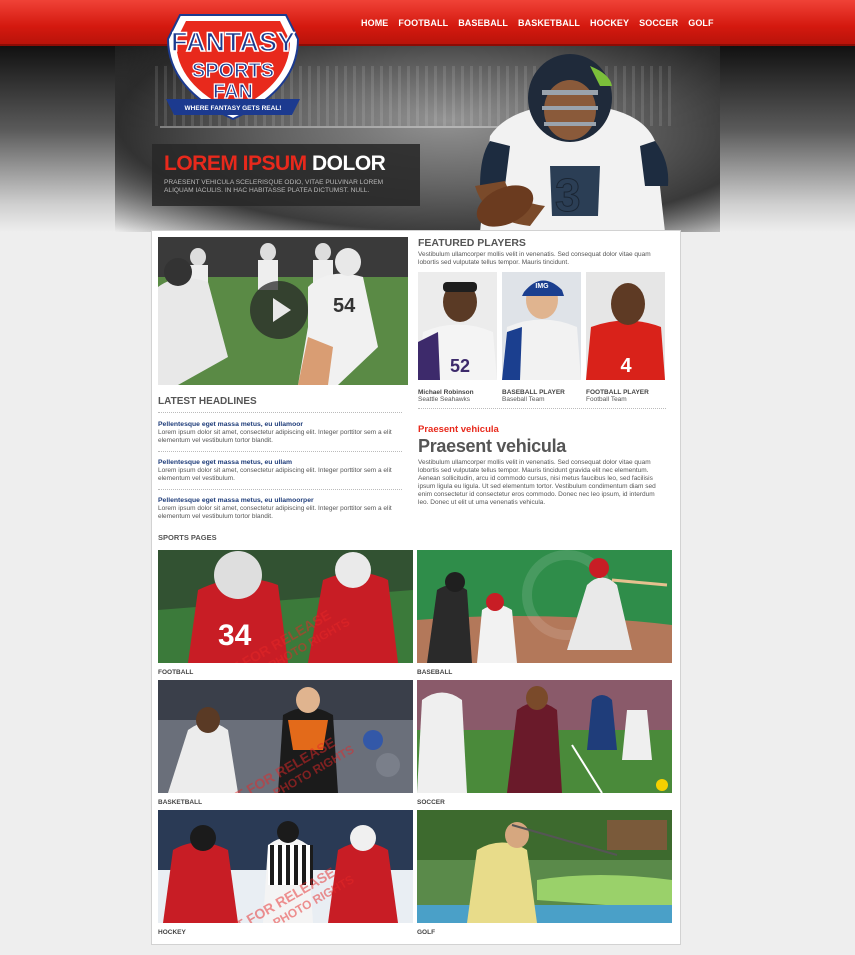 The height and width of the screenshot is (955, 855). What do you see at coordinates (460, 366) in the screenshot?
I see `svg-text: 52` at bounding box center [460, 366].